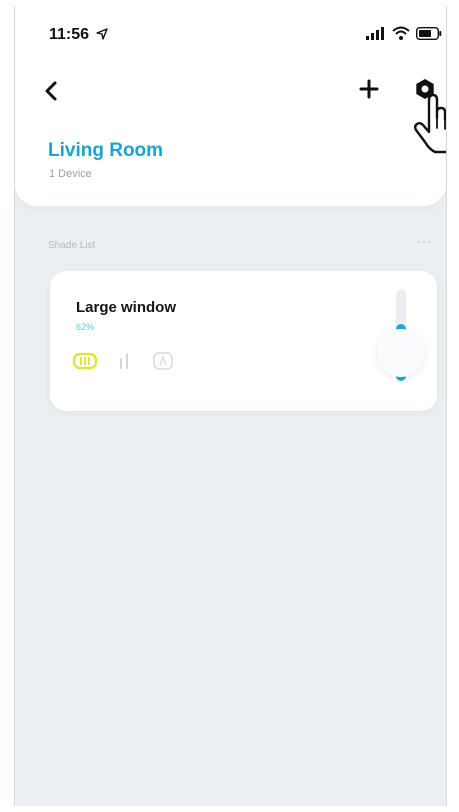 The width and height of the screenshot is (459, 812). What do you see at coordinates (375, 33) in the screenshot?
I see `signal-icon` at bounding box center [375, 33].